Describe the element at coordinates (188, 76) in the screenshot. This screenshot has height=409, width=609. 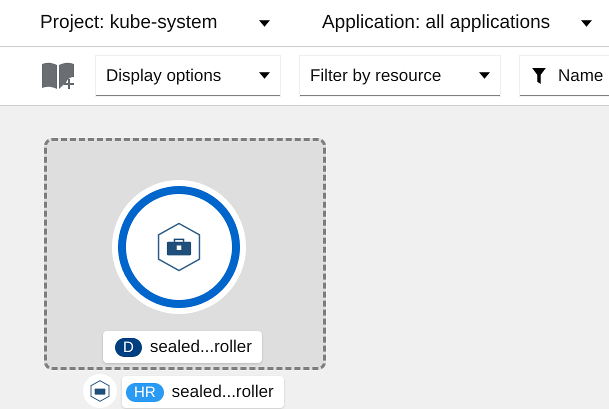
I see `toolbar-dropdown: Display options` at that location.